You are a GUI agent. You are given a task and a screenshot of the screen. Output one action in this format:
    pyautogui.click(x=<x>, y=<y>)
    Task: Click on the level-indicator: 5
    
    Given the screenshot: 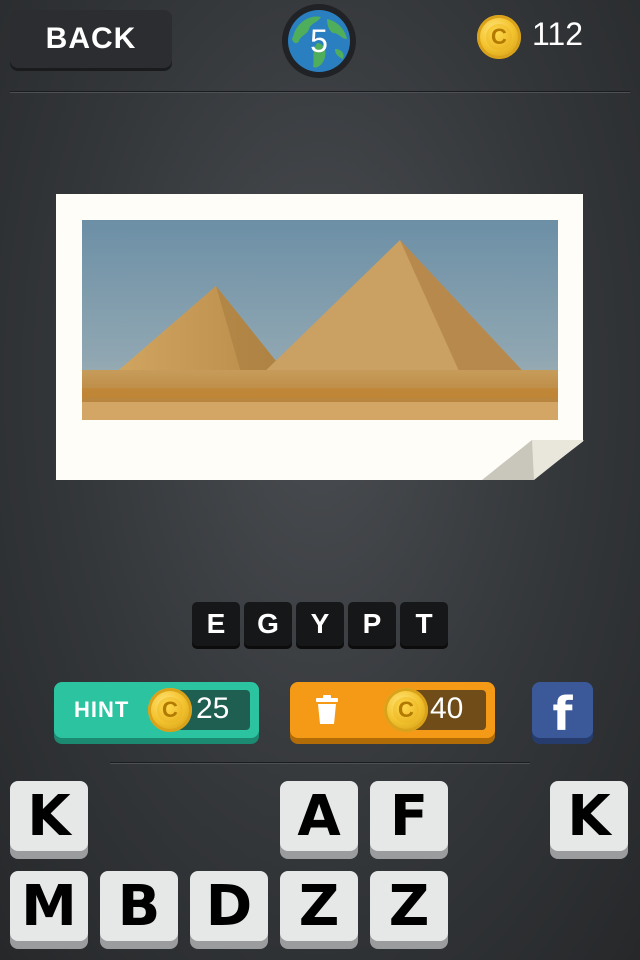 What is the action you would take?
    pyautogui.click(x=319, y=41)
    